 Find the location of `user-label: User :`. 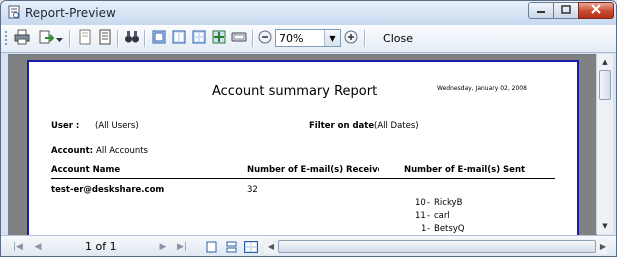

user-label: User : is located at coordinates (65, 126).